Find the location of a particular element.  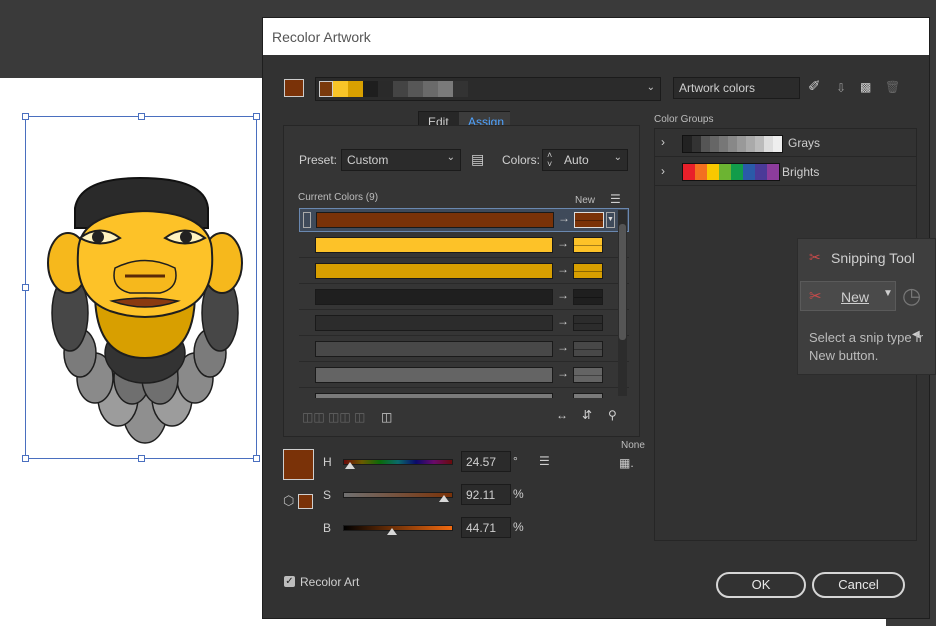

saturation-slider is located at coordinates (398, 495).